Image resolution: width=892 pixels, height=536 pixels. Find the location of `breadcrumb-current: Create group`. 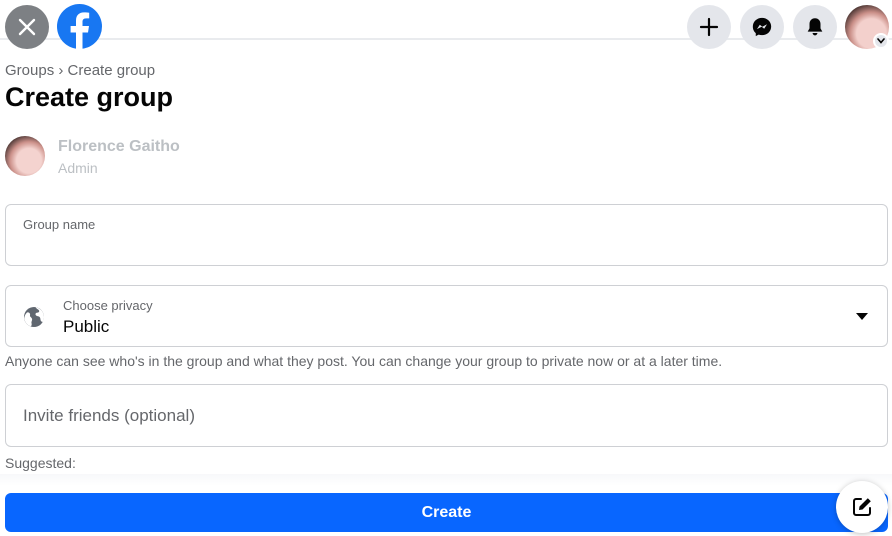

breadcrumb-current: Create group is located at coordinates (111, 70).